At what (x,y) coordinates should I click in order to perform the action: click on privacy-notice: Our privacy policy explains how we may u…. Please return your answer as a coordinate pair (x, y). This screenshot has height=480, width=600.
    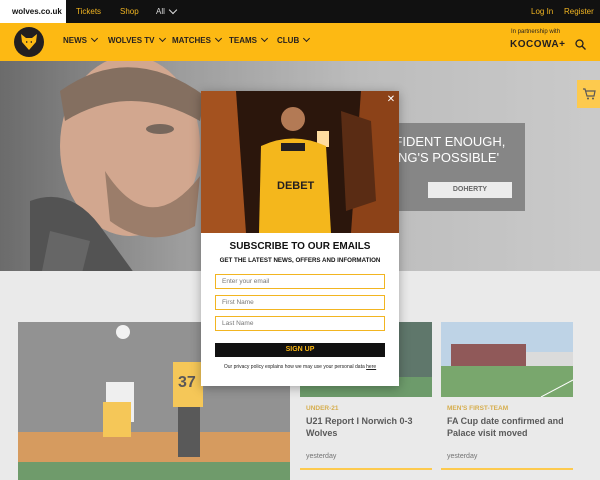
    Looking at the image, I should click on (300, 367).